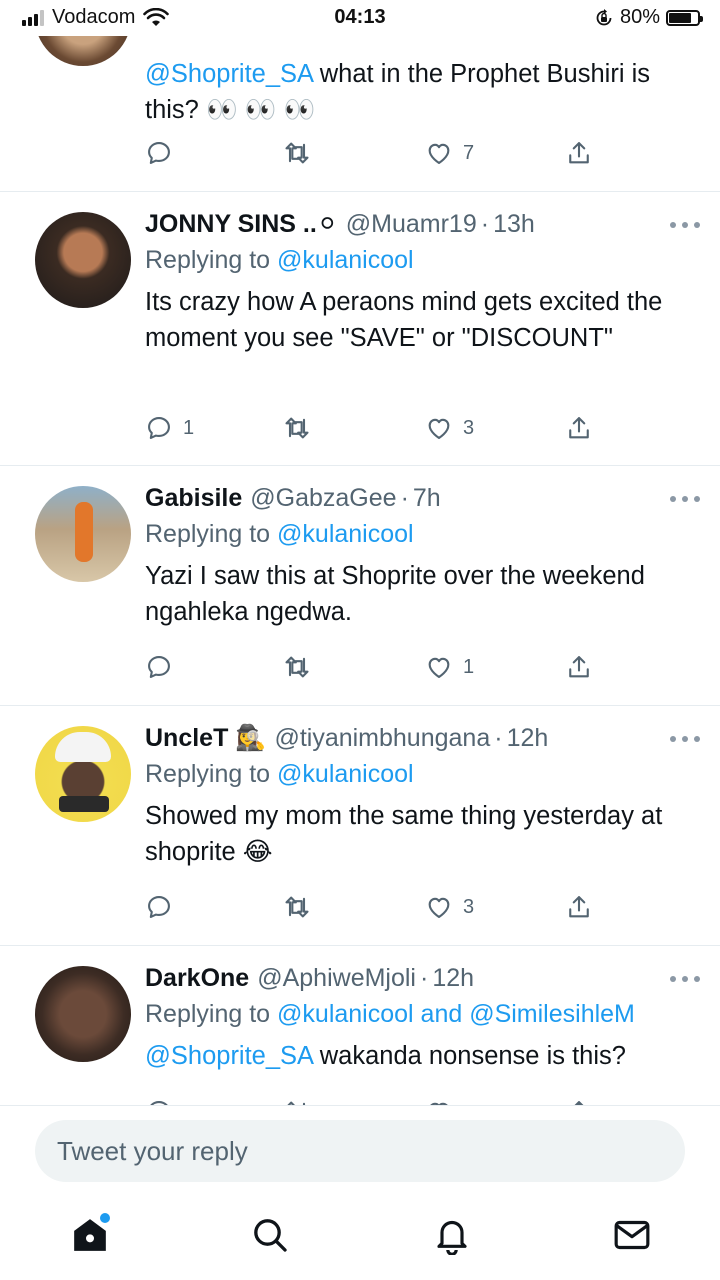 The image size is (720, 1280). I want to click on tab-notifications, so click(452, 1235).